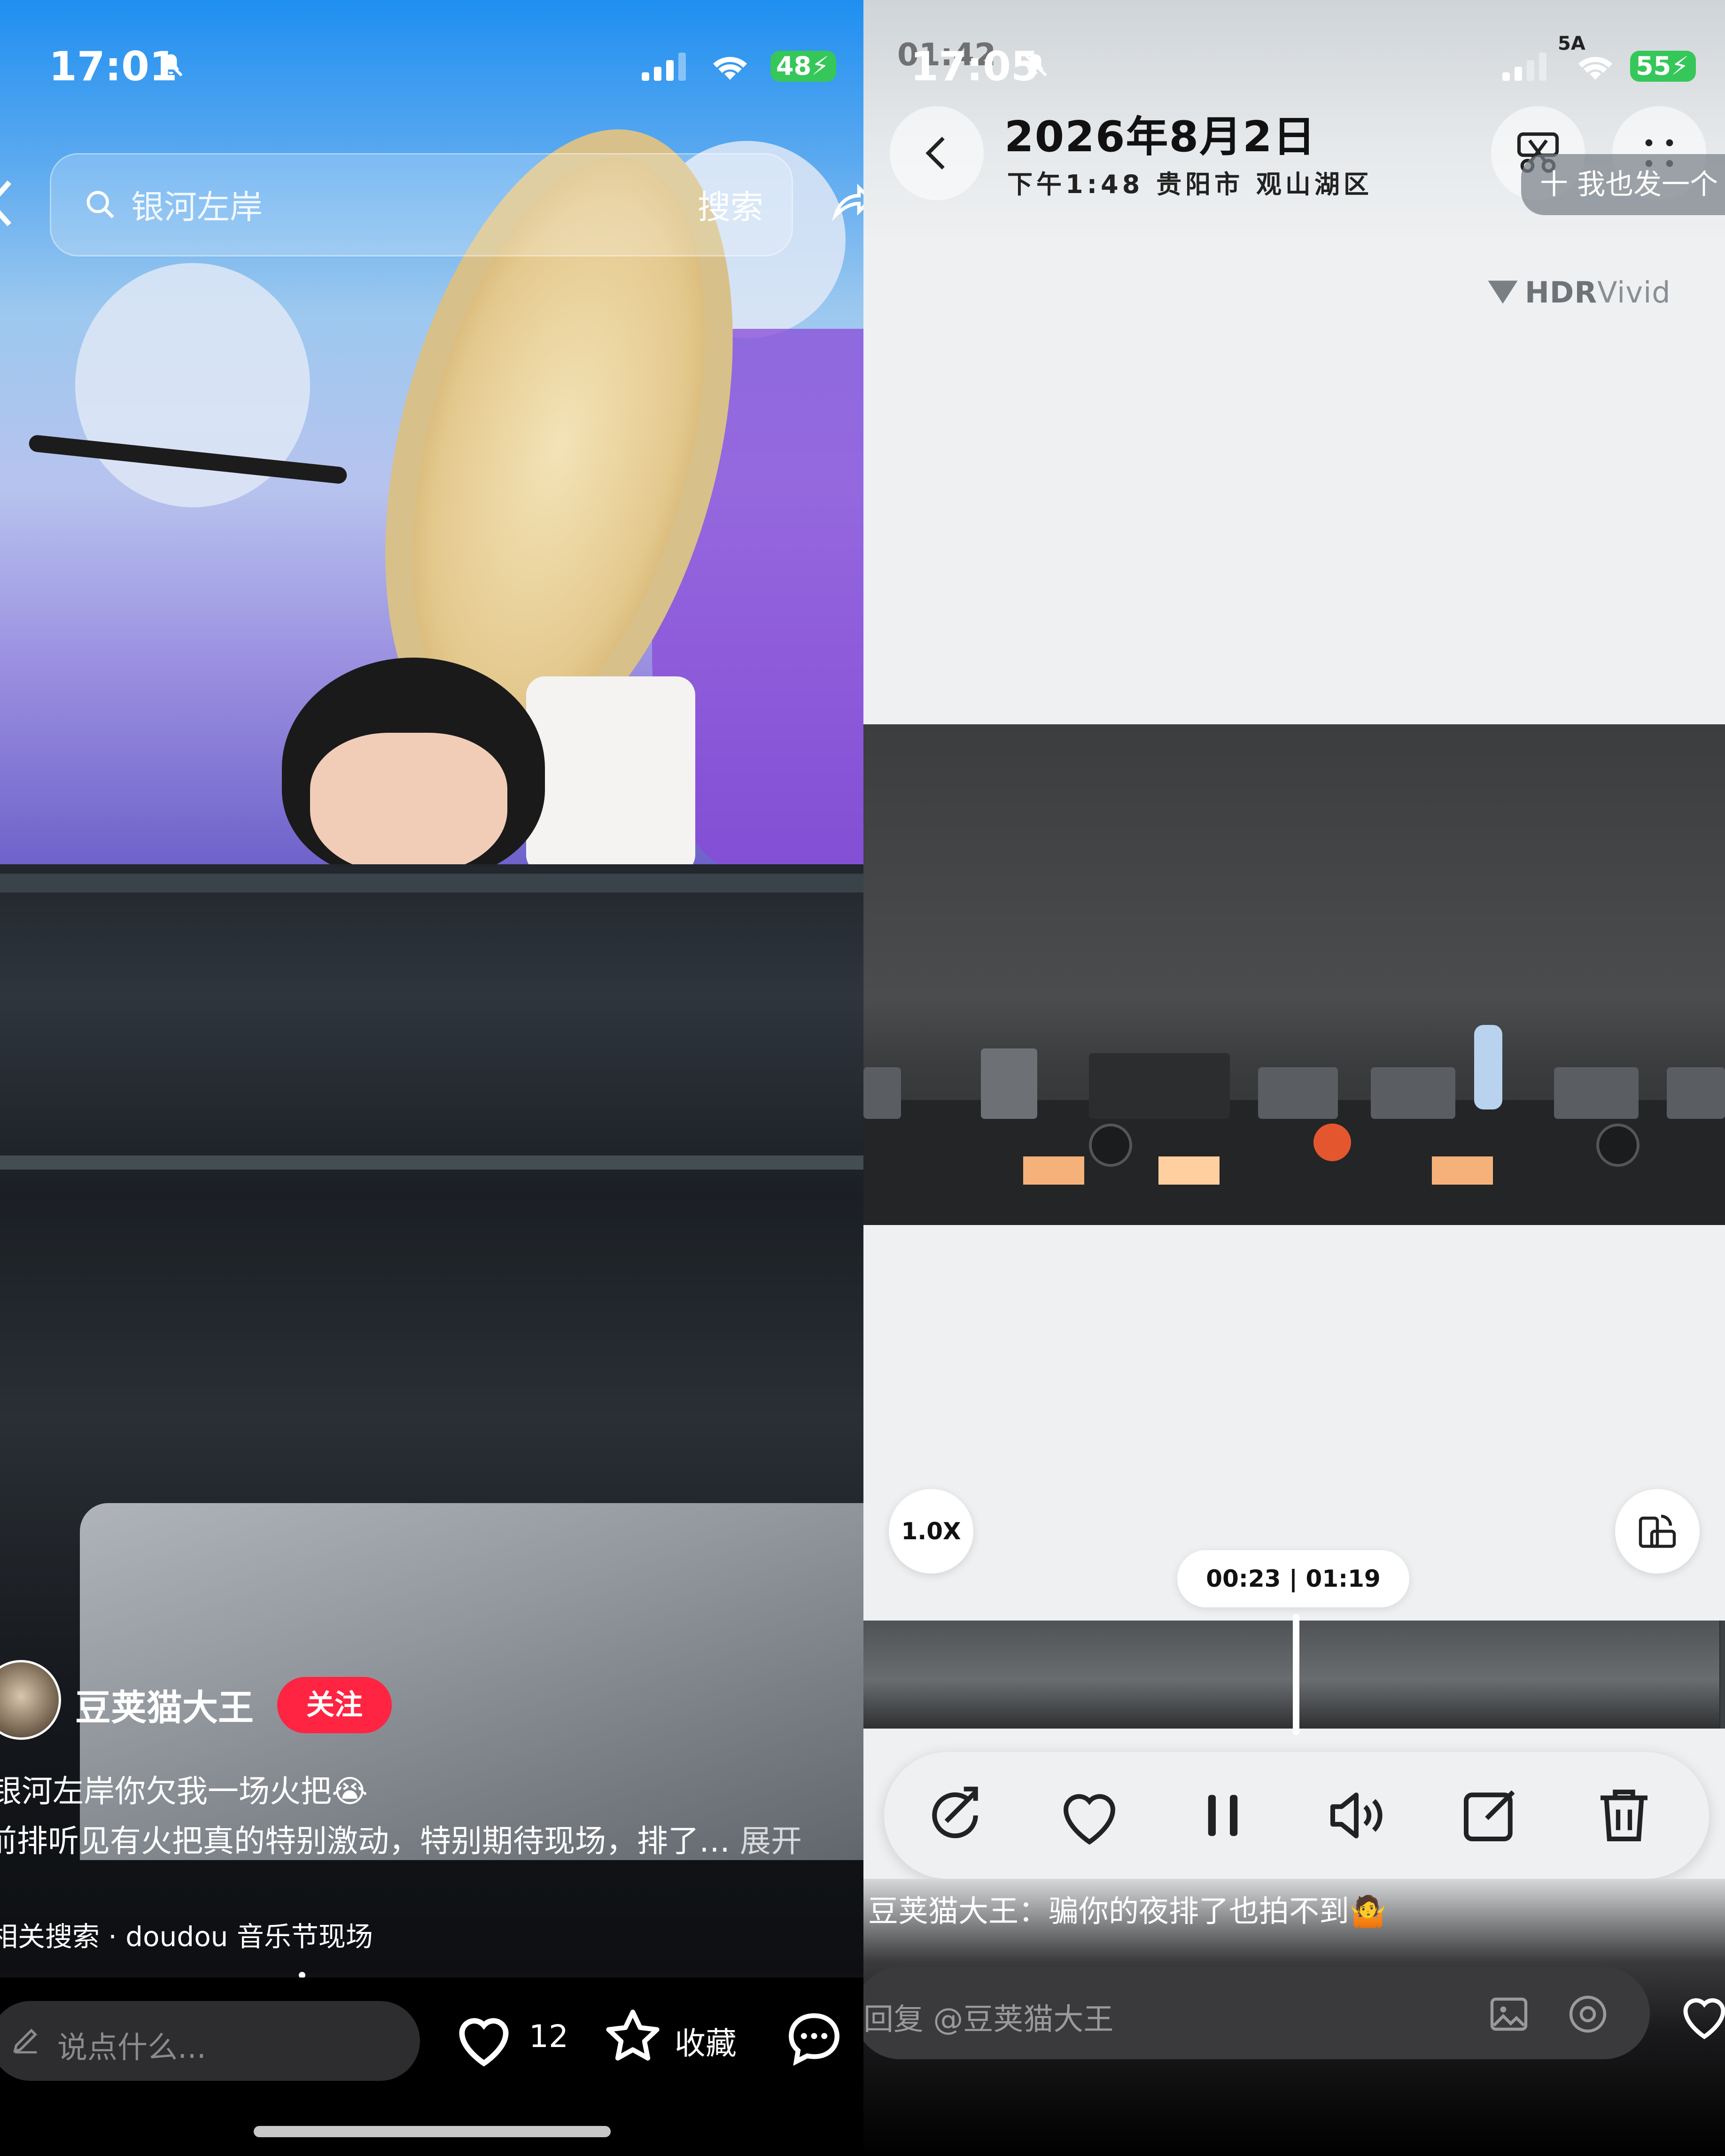  I want to click on back-button, so click(937, 153).